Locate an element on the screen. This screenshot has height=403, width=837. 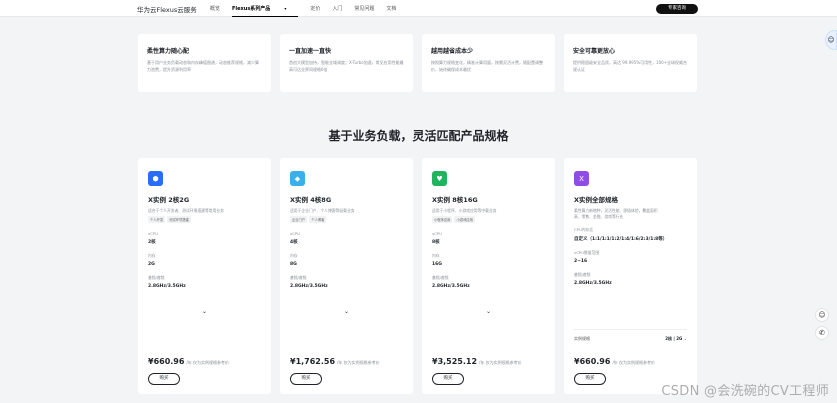
spec-vcpu-range: vCPU数量范围 2~16 is located at coordinates (630, 257).